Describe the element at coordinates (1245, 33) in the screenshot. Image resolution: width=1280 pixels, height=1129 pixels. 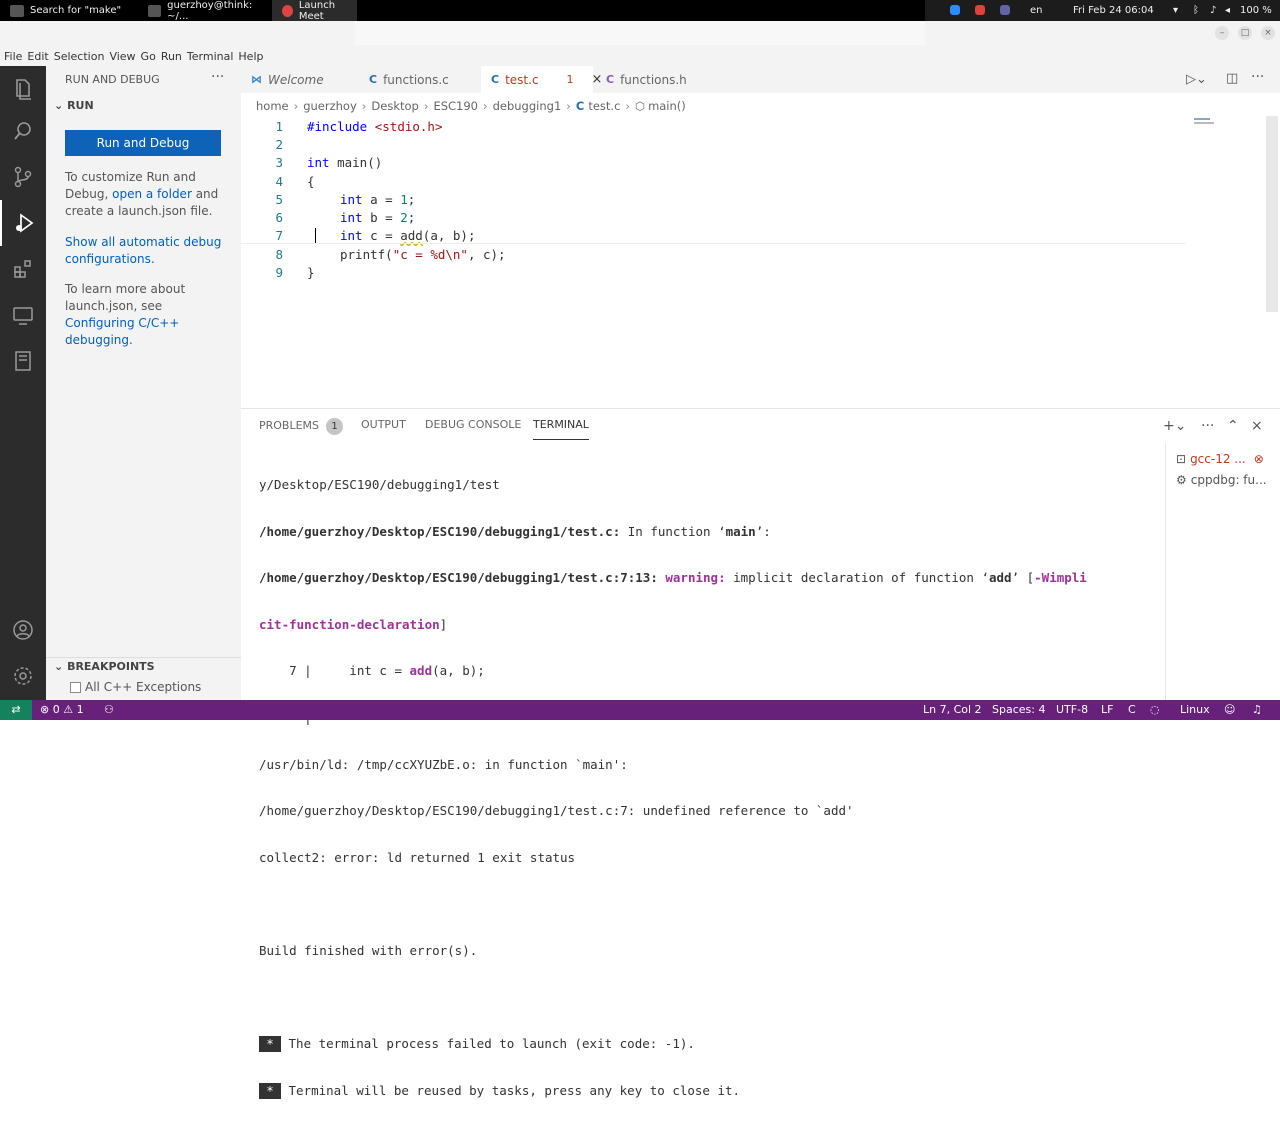
I see `maximize-icon: □` at that location.